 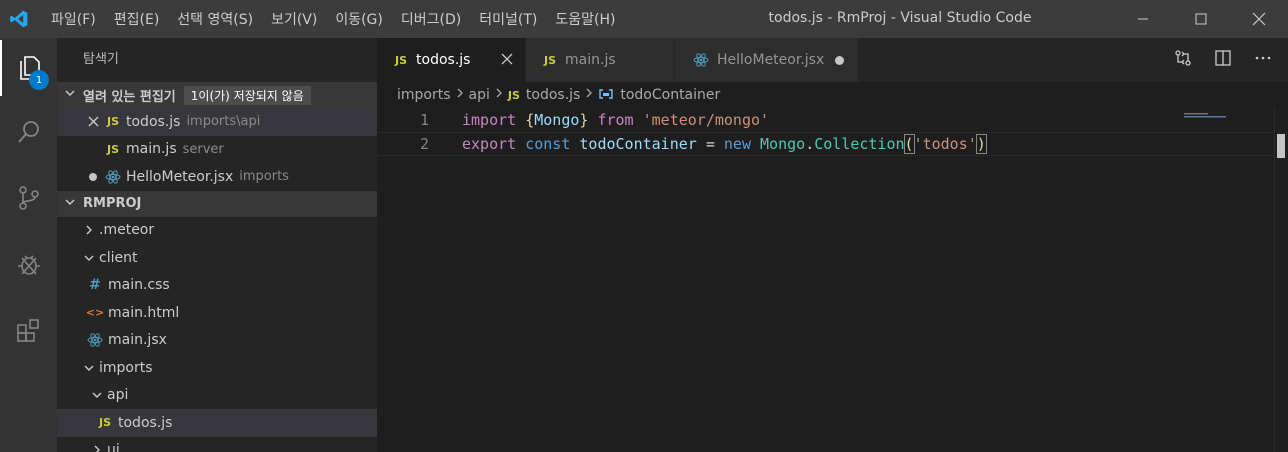 I want to click on tree-file-label: main.jsx, so click(x=137, y=340).